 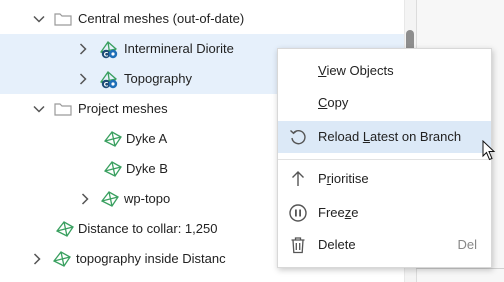 I want to click on menu-item-label: View Objects, so click(x=356, y=71).